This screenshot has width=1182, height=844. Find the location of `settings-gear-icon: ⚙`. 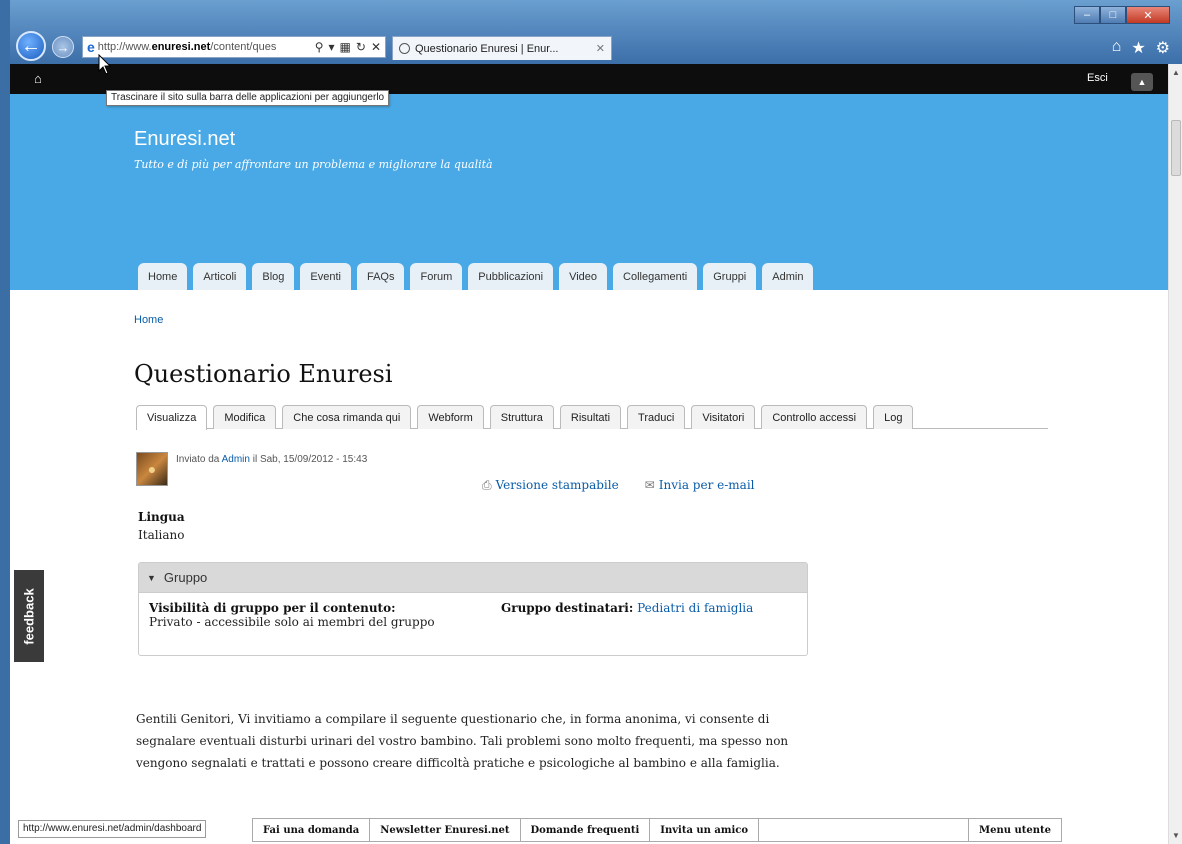

settings-gear-icon: ⚙ is located at coordinates (1163, 48).